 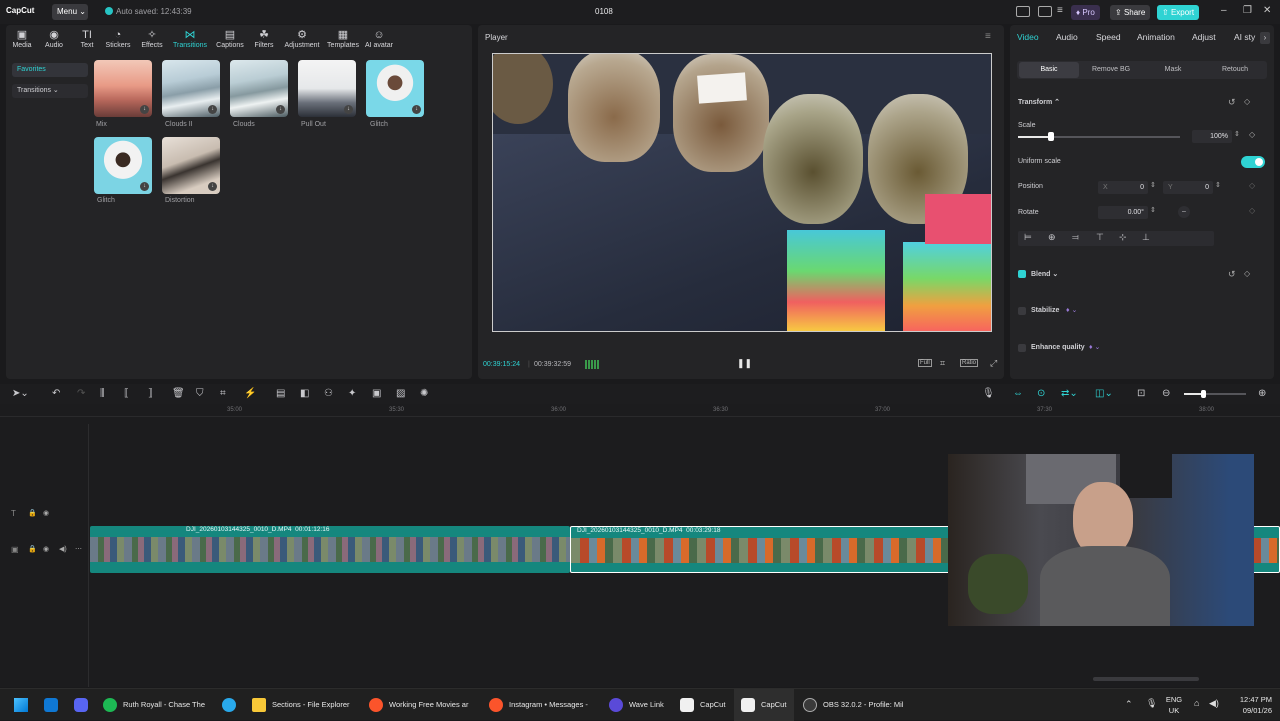 What do you see at coordinates (1153, 185) in the screenshot?
I see `position-x-stepper-icon: ⇕` at bounding box center [1153, 185].